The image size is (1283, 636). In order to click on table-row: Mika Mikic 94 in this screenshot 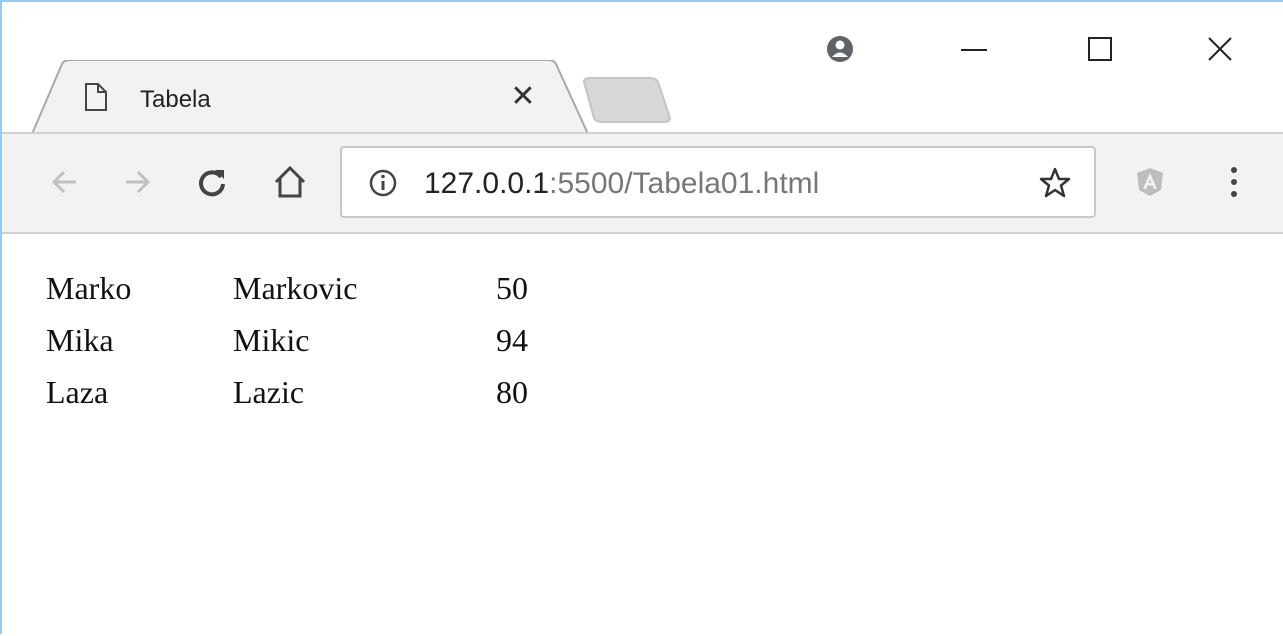, I will do `click(287, 346)`.